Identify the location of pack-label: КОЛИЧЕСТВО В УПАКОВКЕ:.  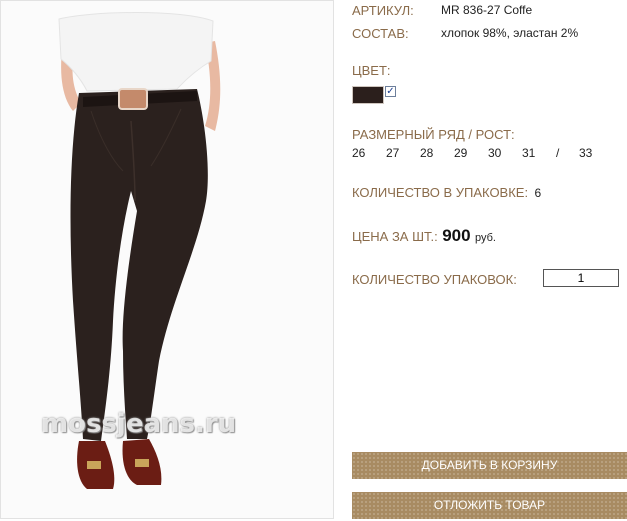
(440, 192).